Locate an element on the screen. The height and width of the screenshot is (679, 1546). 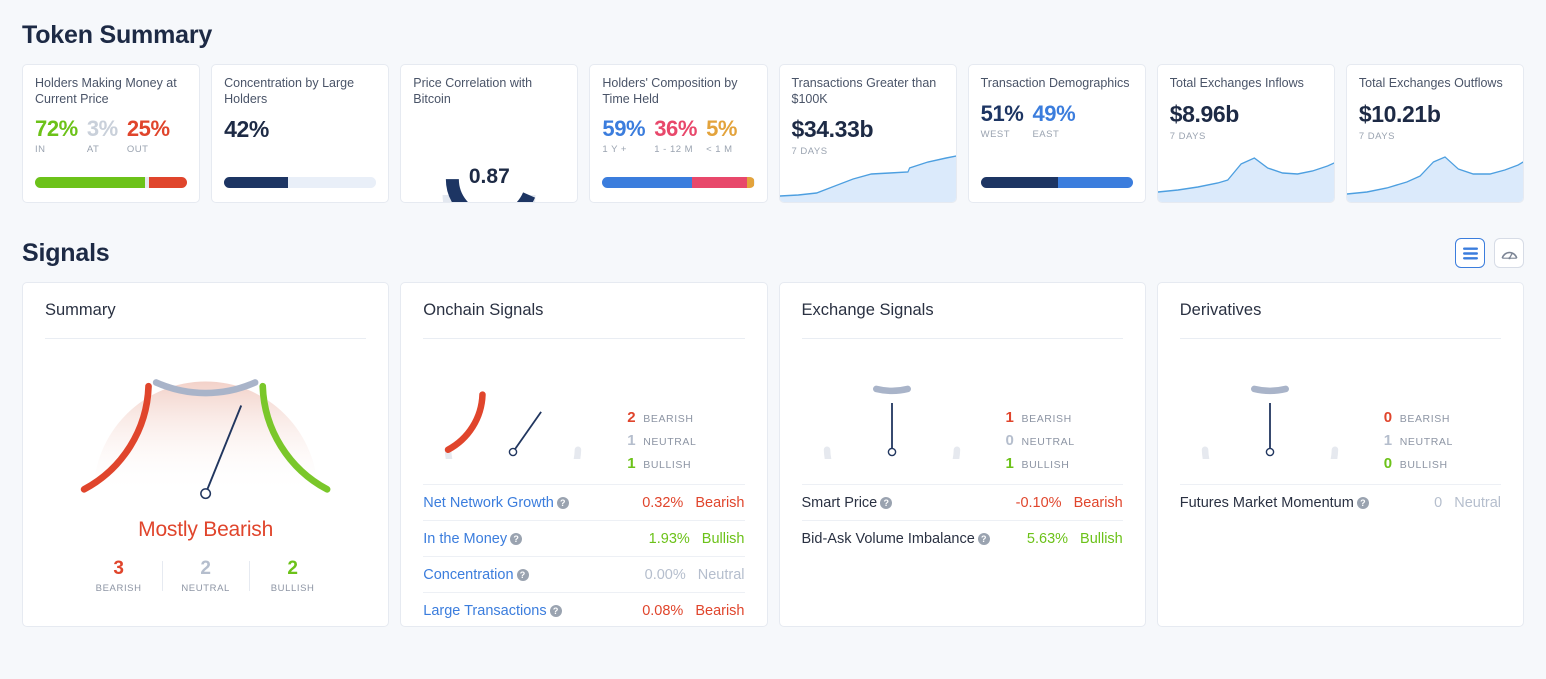
signal-name: Net Network Growth is located at coordinates (488, 502).